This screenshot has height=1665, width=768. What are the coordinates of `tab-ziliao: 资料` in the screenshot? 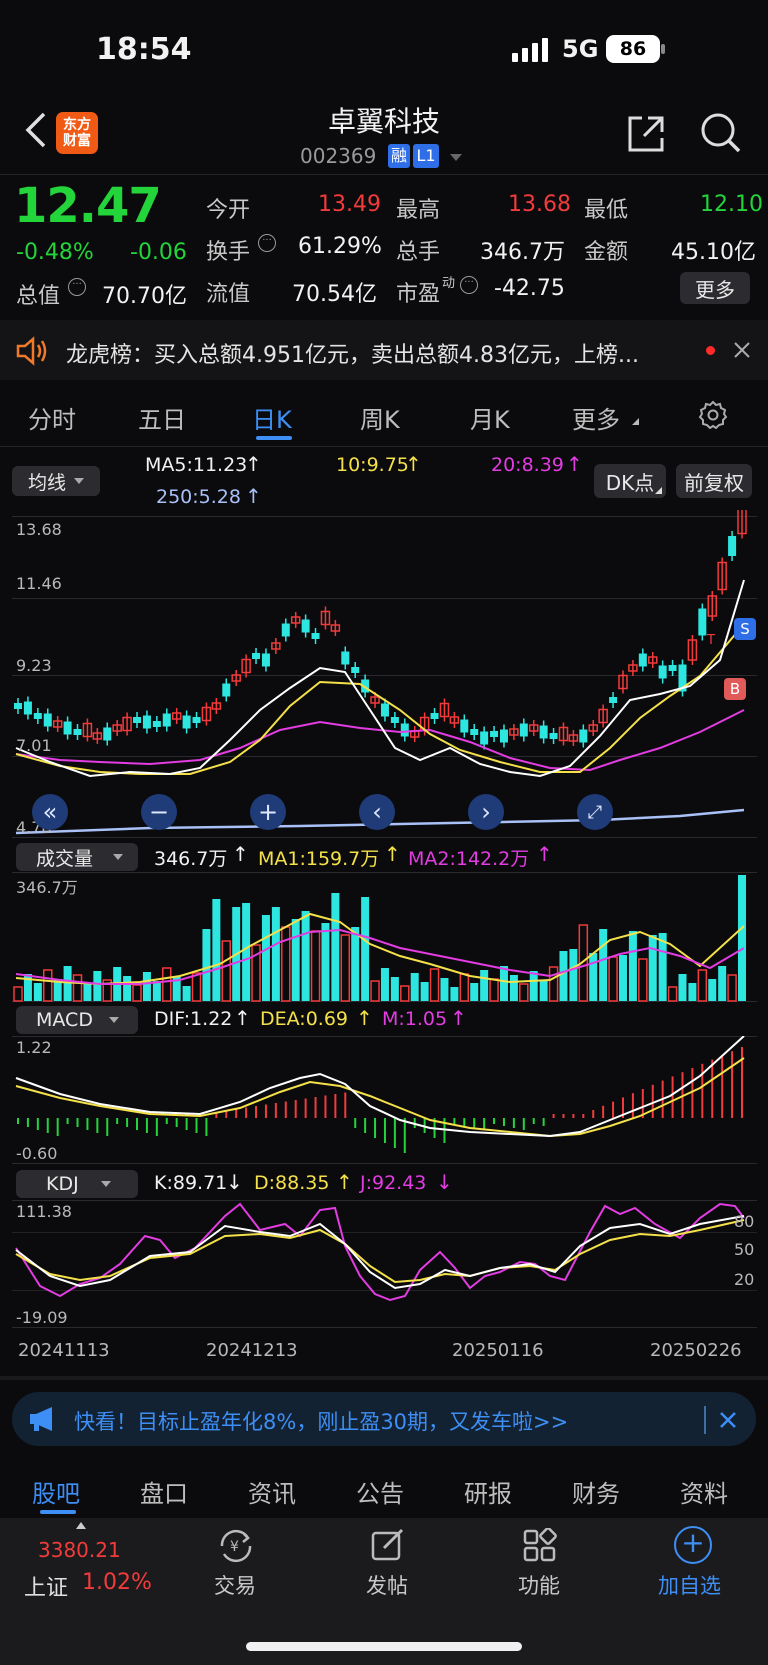 It's located at (704, 1491).